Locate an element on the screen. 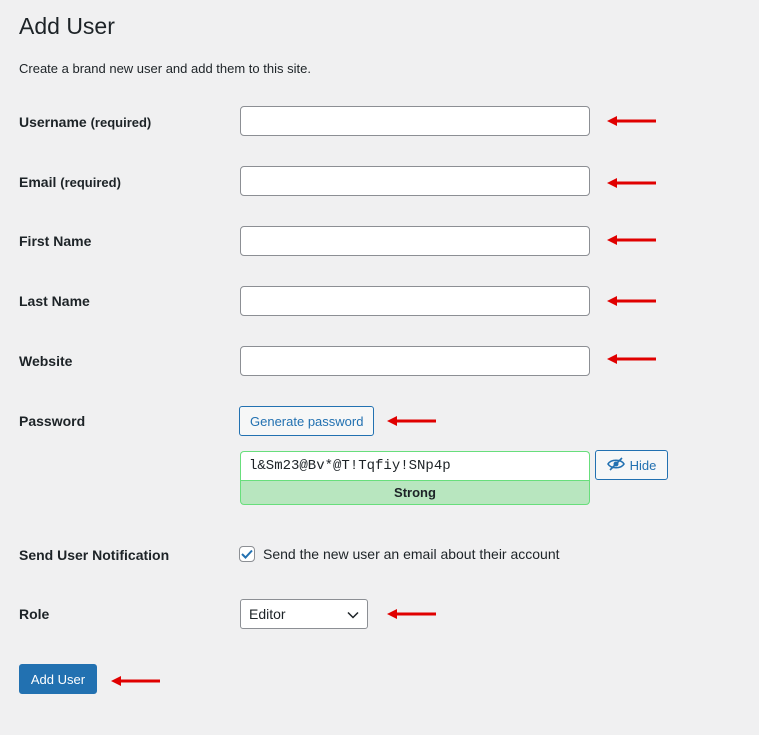 The image size is (759, 735). hide-password-button: Hide is located at coordinates (631, 465).